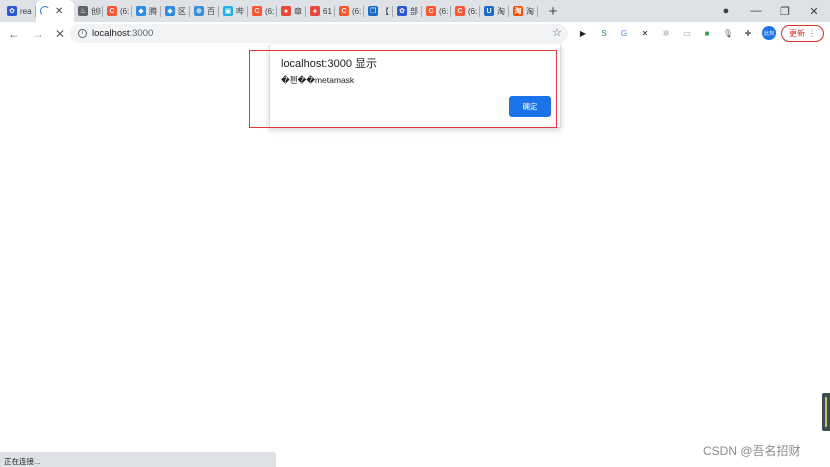 Image resolution: width=830 pixels, height=467 pixels. Describe the element at coordinates (182, 11) in the screenshot. I see `tab-title: 区` at that location.